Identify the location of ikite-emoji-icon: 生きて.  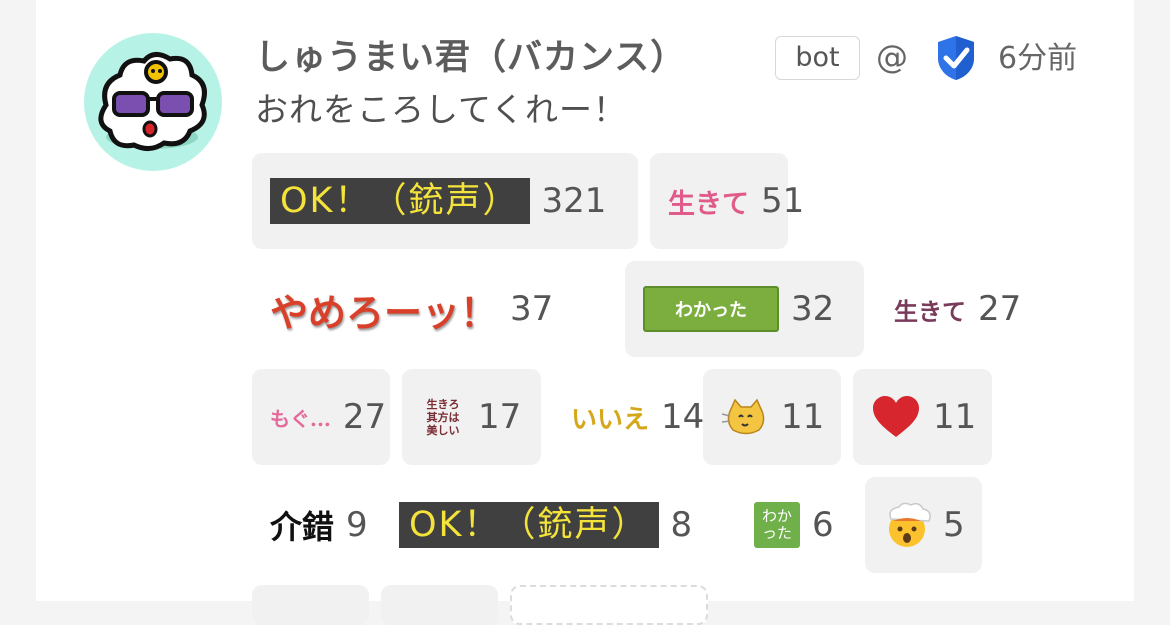
(708, 204).